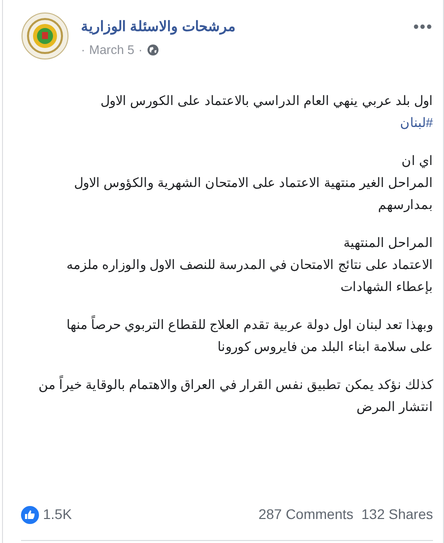  Describe the element at coordinates (45, 36) in the screenshot. I see `logo-icon` at that location.